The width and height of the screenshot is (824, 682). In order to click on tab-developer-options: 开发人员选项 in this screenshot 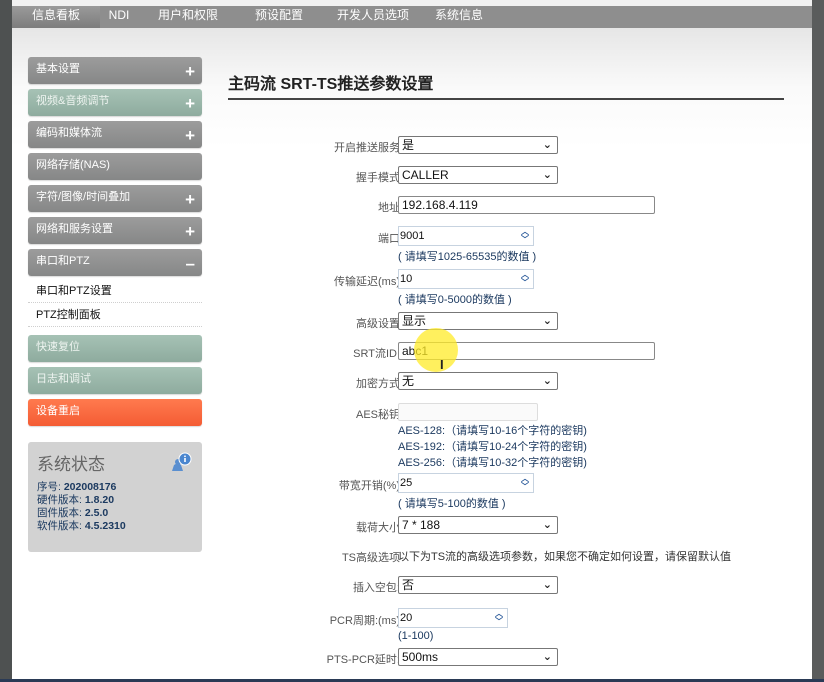, I will do `click(373, 17)`.